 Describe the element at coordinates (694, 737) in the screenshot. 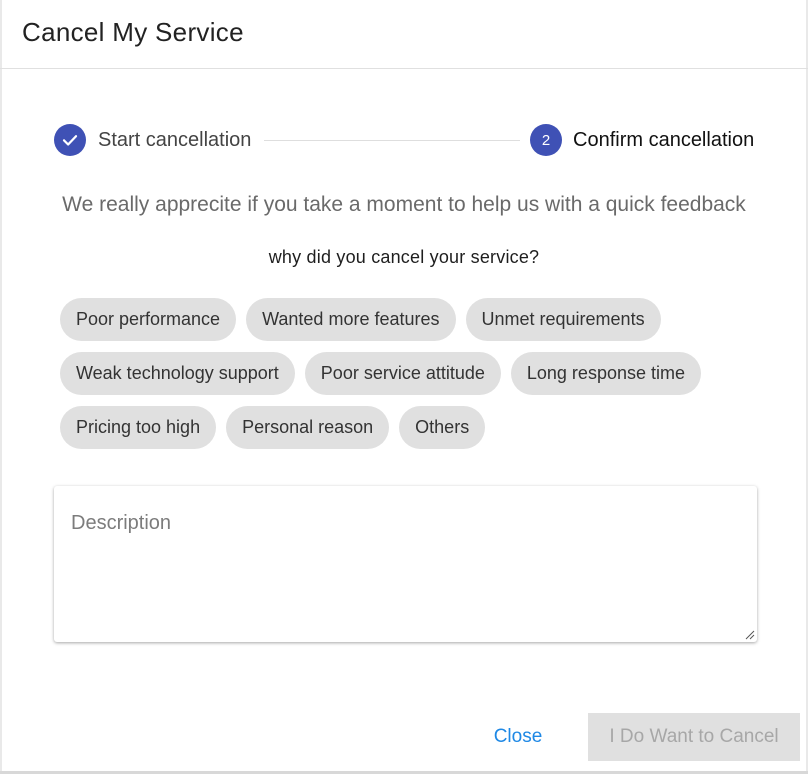

I see `confirm-cancel-button: I Do Want to Cancel` at that location.